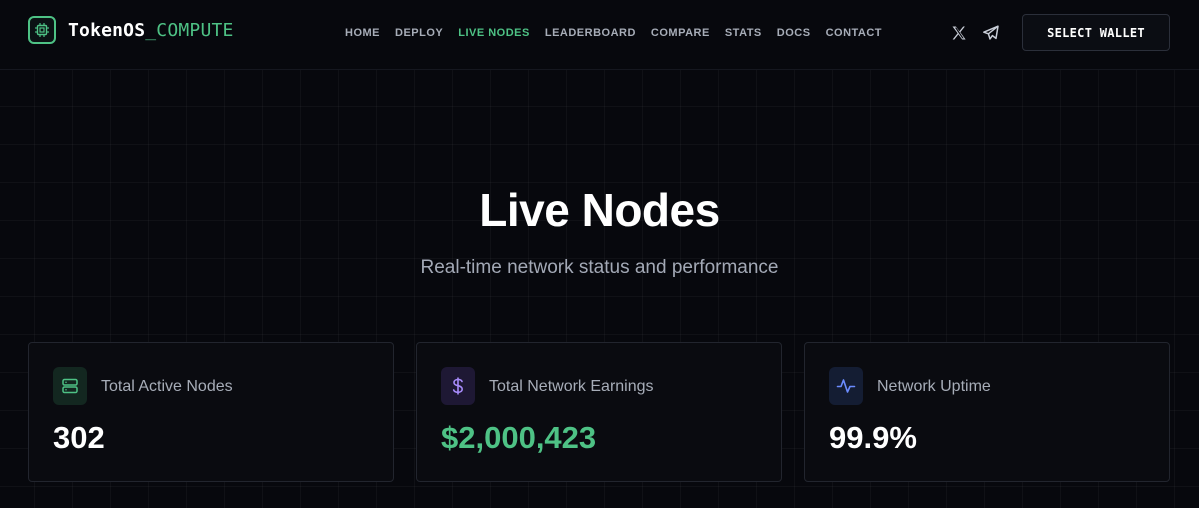 The height and width of the screenshot is (508, 1199). What do you see at coordinates (599, 267) in the screenshot?
I see `page-subtitle: Real-time network status and performance` at bounding box center [599, 267].